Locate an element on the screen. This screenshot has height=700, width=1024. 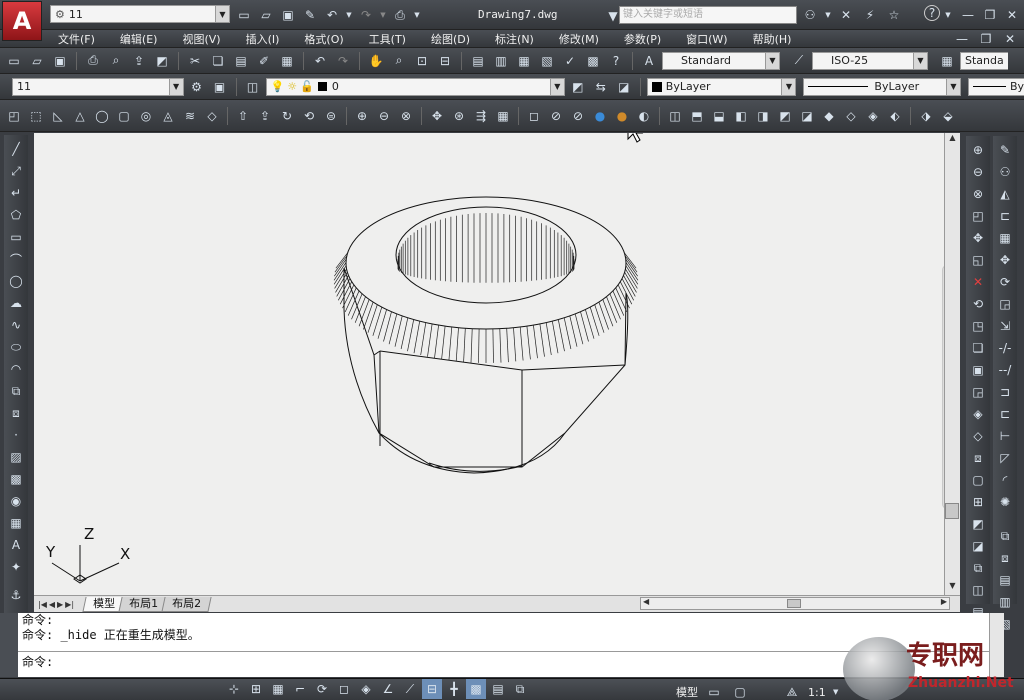
thicken-icon: ◫ is located at coordinates (978, 590).